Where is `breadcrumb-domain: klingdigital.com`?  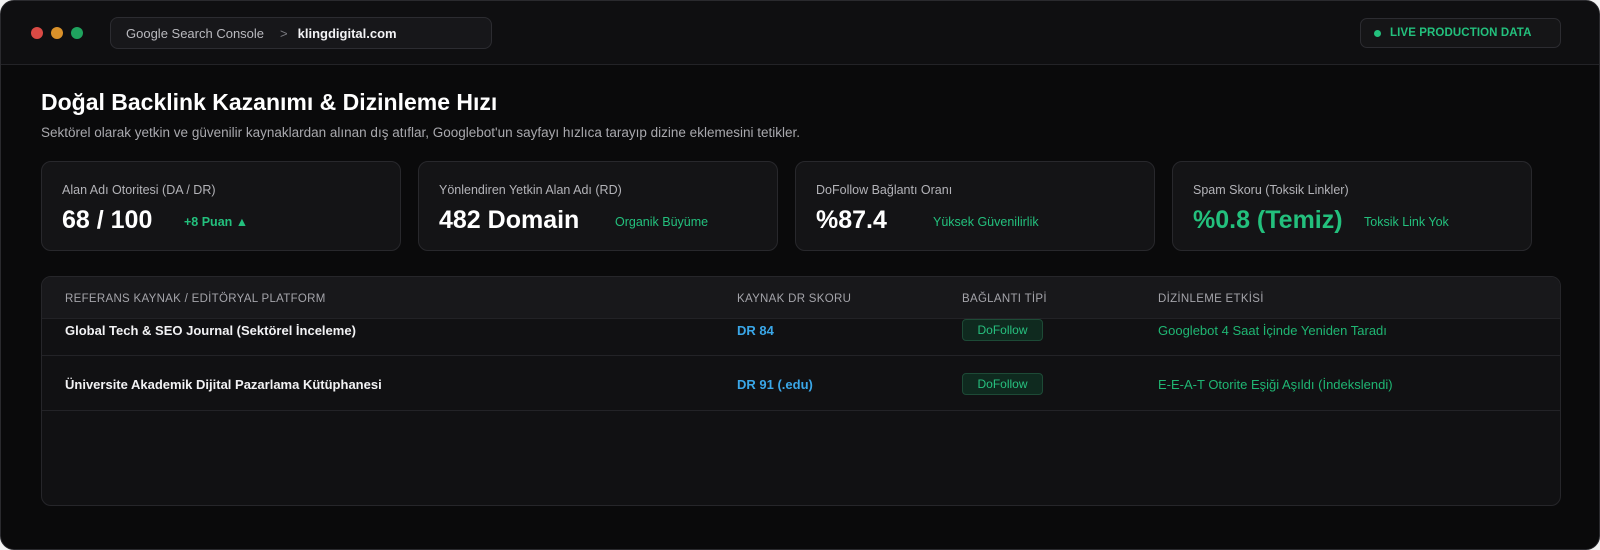 breadcrumb-domain: klingdigital.com is located at coordinates (347, 33).